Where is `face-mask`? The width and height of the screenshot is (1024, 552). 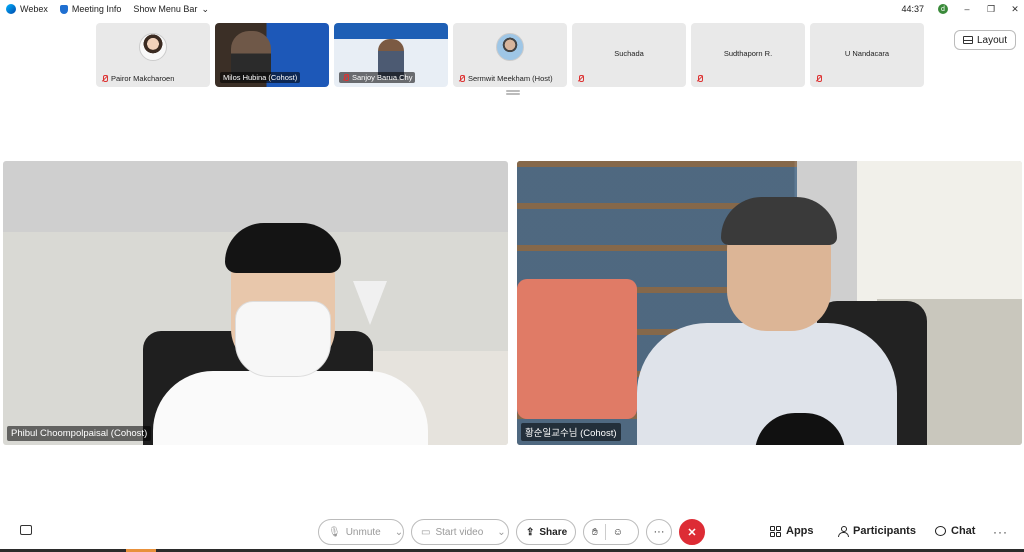
face-mask is located at coordinates (283, 339).